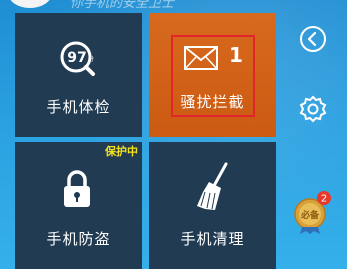  Describe the element at coordinates (77, 58) in the screenshot. I see `health-score: 97` at that location.